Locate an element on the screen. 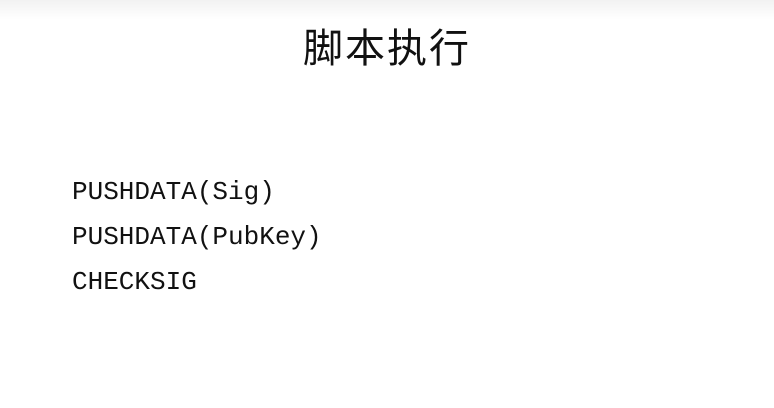  code-line-pushdata-pubkey: PUSHDATA(PubKey) is located at coordinates (197, 237).